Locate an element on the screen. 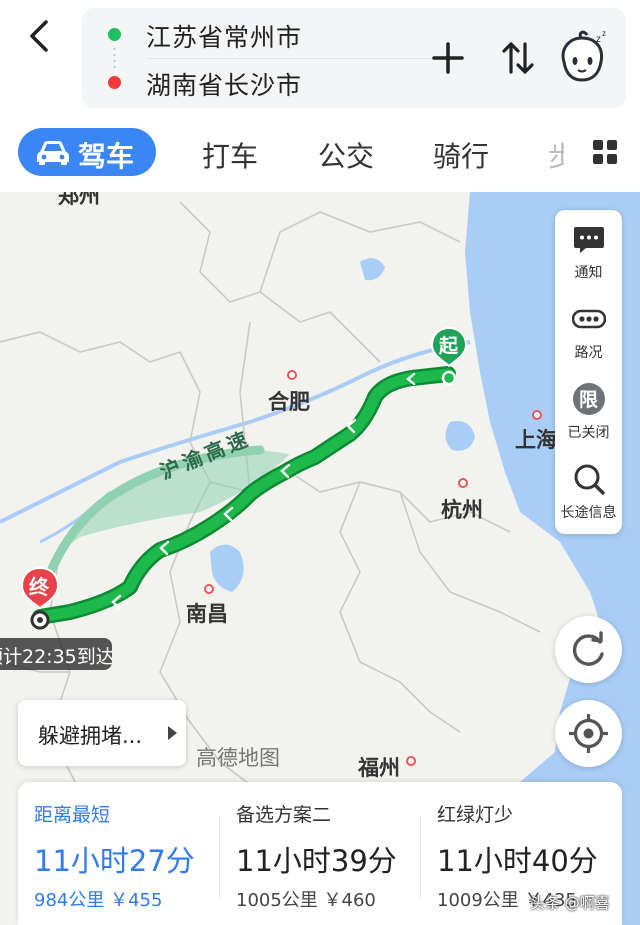  search-icon is located at coordinates (589, 479).